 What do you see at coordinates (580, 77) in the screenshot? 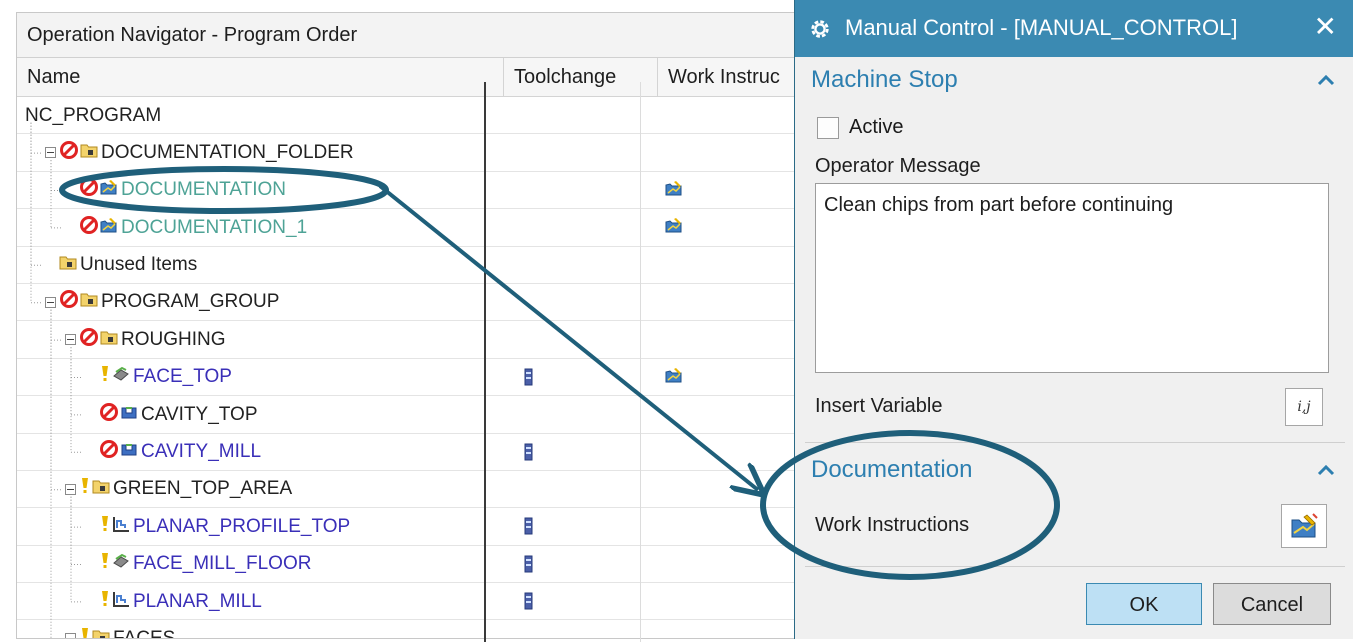
I see `column-header-toolchange: Toolchange` at bounding box center [580, 77].